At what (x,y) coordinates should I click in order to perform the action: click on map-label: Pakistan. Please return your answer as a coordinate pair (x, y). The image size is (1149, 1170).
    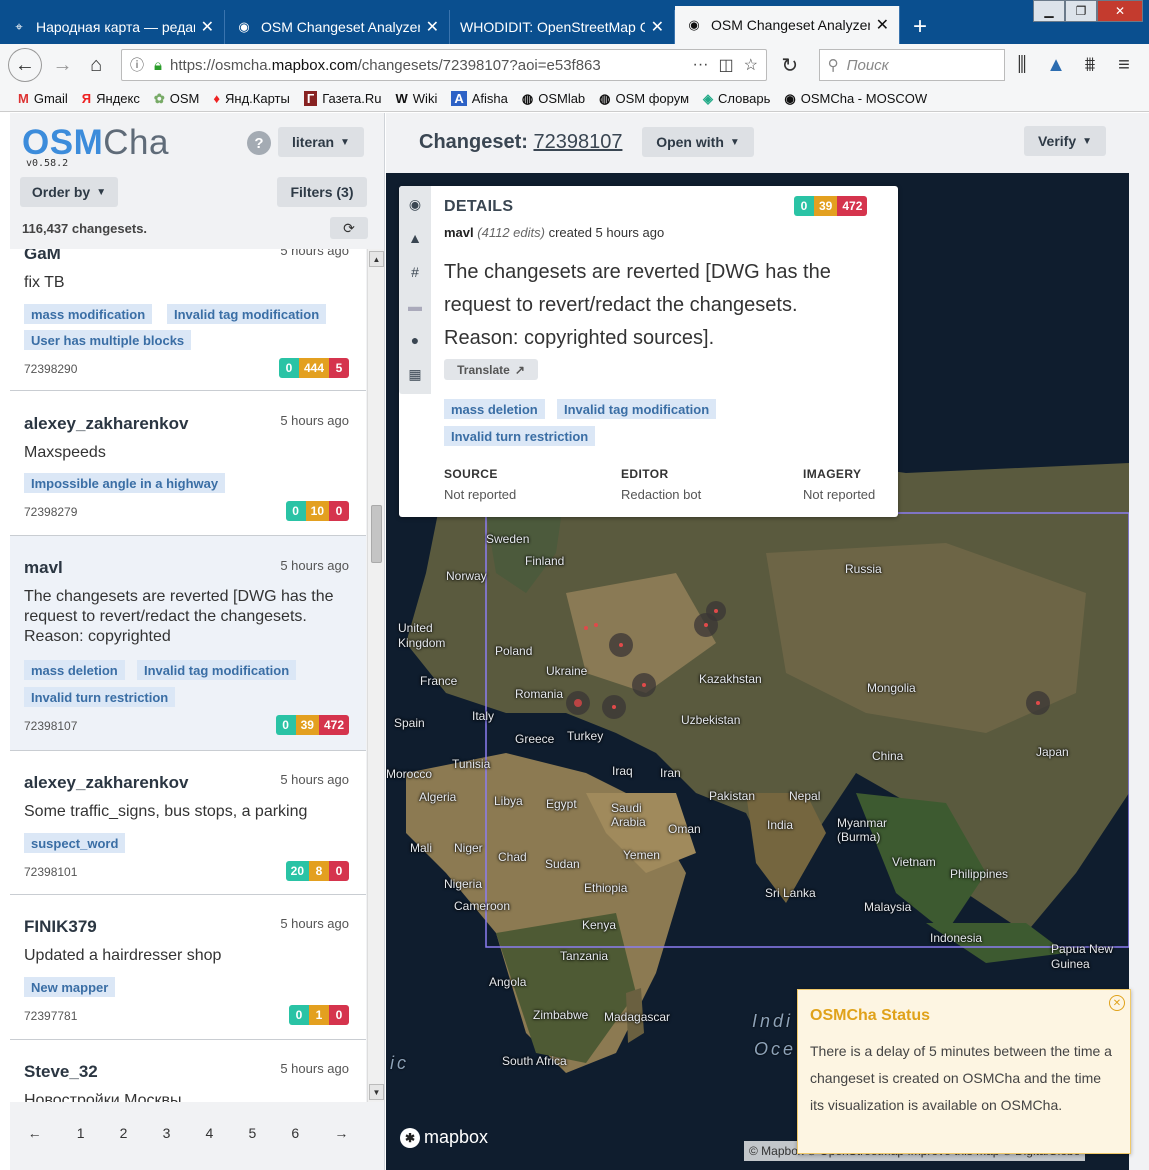
    Looking at the image, I should click on (732, 796).